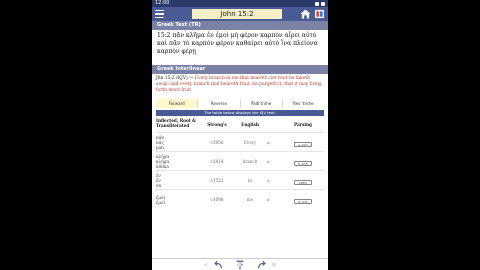 Image resolution: width=480 pixels, height=270 pixels. I want to click on root-word: ἐμοὶ, so click(161, 202).